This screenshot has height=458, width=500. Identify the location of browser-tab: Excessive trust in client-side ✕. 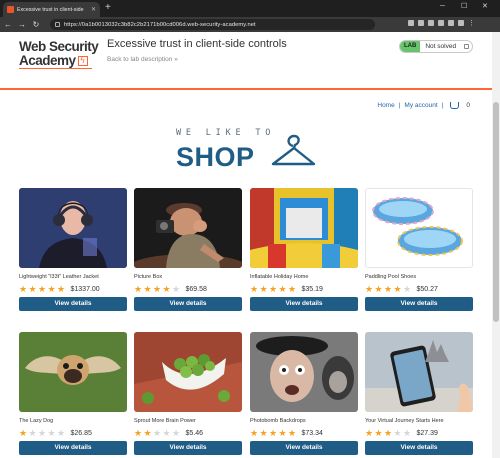
(51, 9).